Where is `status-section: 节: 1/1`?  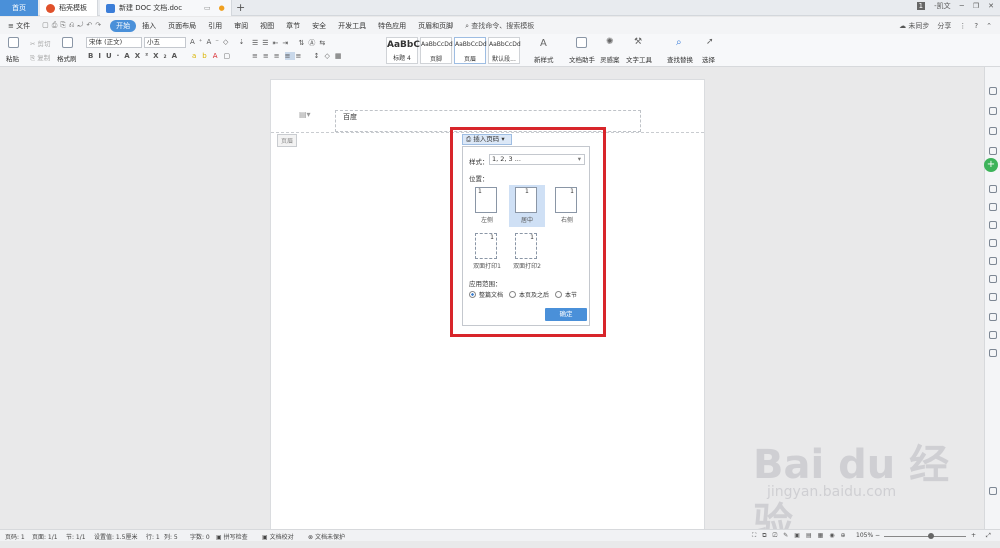 status-section: 节: 1/1 is located at coordinates (76, 536).